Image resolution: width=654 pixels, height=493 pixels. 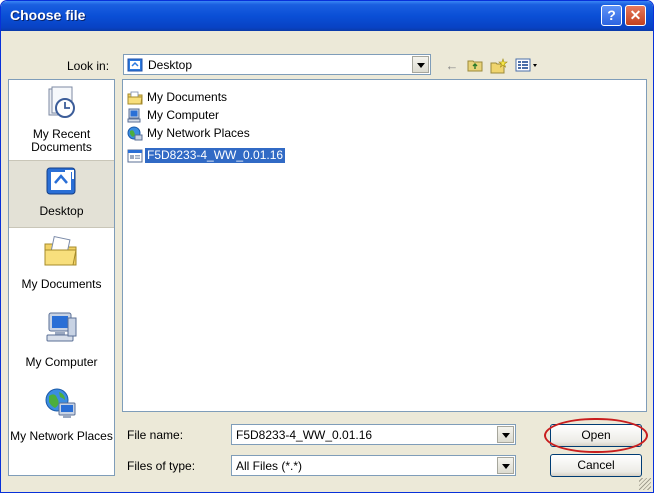 I want to click on place-label: My Computer, so click(x=61, y=362).